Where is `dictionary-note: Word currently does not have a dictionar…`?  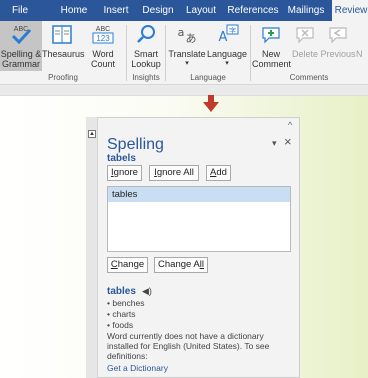
dictionary-note: Word currently does not have a dictionar… is located at coordinates (188, 346).